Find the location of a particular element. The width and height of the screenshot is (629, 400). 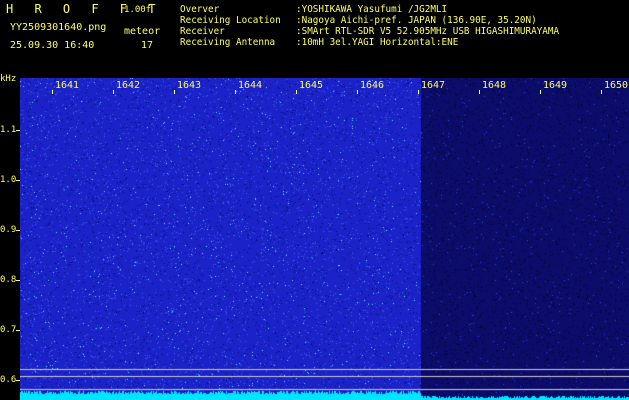

info-key: Overver is located at coordinates (200, 9).